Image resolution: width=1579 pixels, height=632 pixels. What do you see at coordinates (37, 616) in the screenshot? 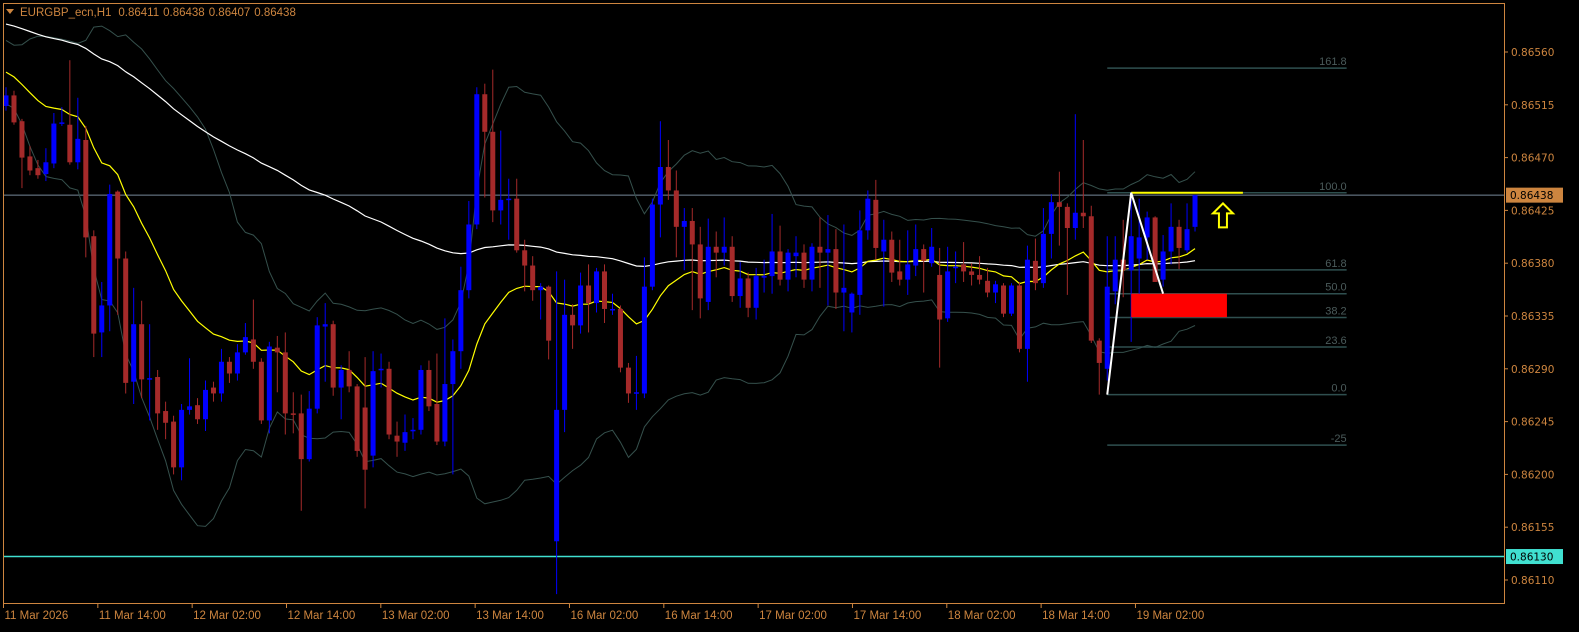
I see `time-tick-label: 11 Mar 2026` at bounding box center [37, 616].